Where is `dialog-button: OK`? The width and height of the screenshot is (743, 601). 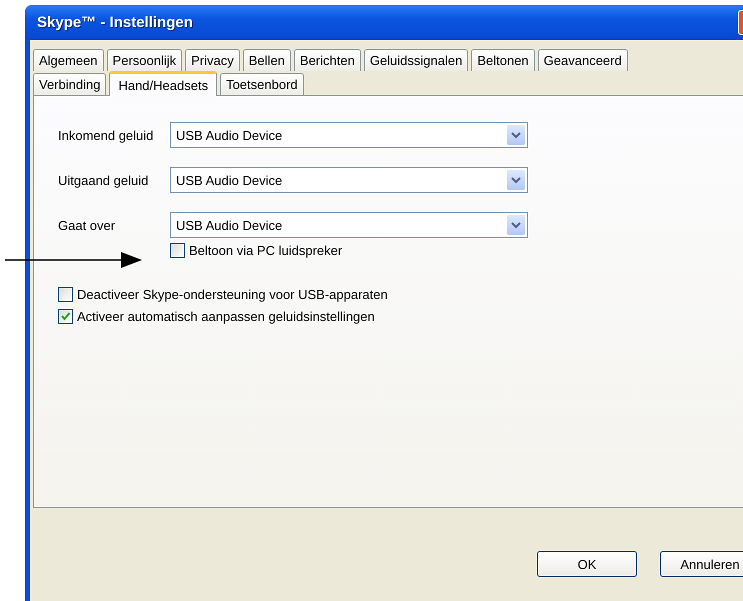 dialog-button: OK is located at coordinates (587, 564).